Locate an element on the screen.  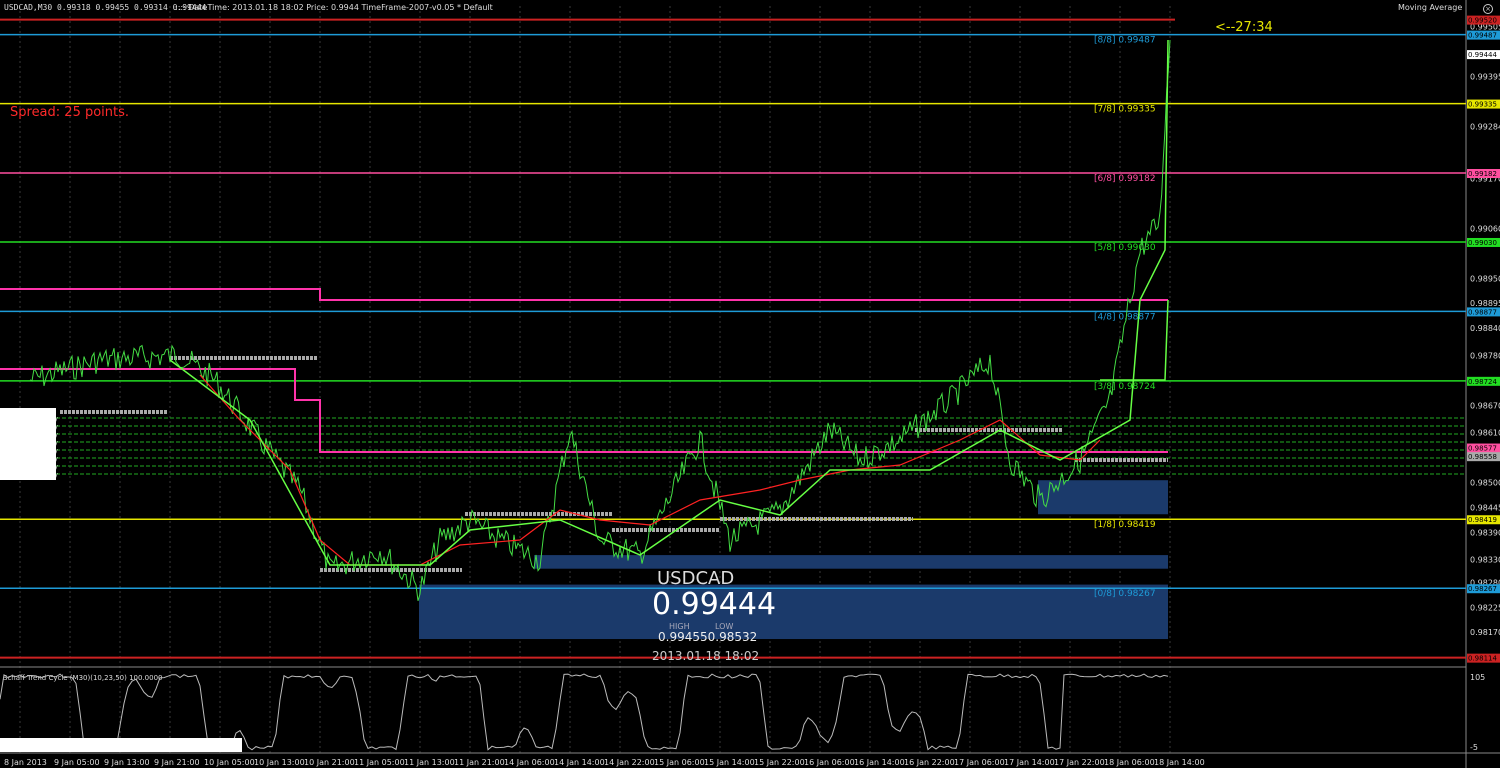
price-box-price: 0.99444 is located at coordinates (714, 604).